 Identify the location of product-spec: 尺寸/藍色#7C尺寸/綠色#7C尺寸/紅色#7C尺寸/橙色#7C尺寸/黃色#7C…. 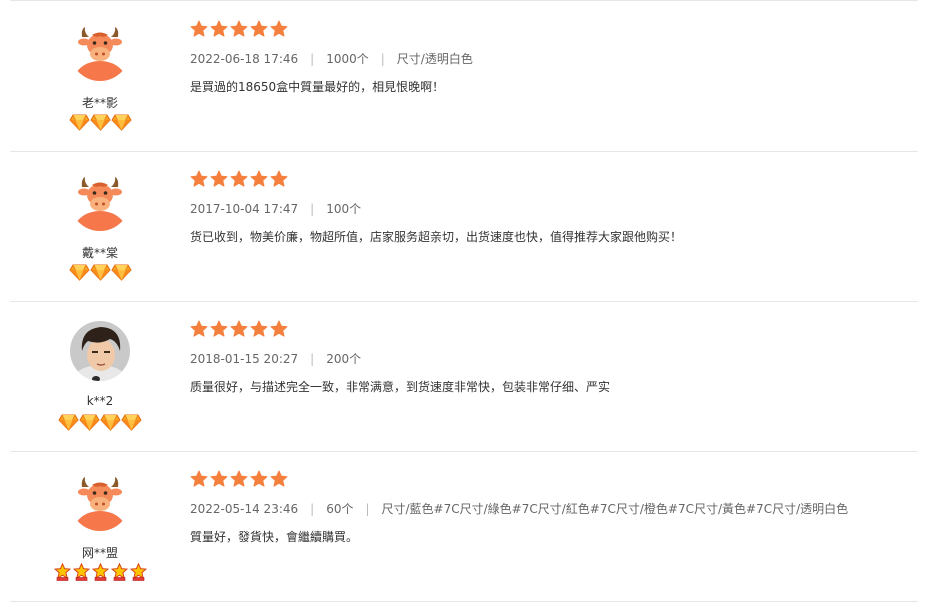
(615, 509).